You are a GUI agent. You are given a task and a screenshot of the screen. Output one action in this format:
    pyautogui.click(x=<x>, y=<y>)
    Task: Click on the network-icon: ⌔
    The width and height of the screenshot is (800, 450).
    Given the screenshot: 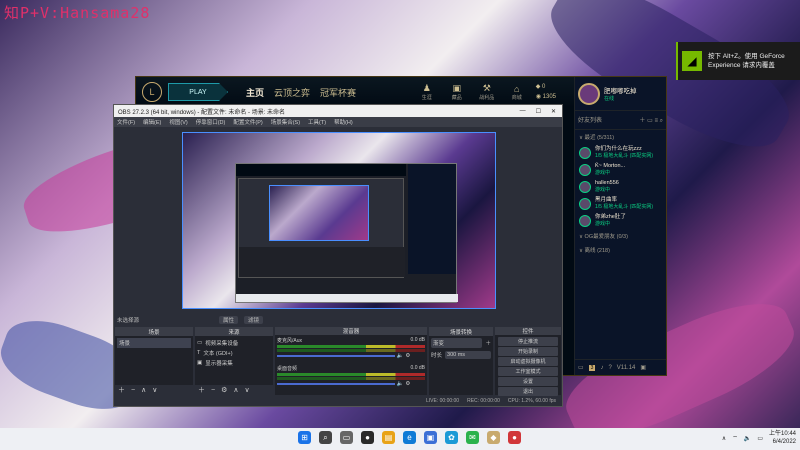 What is the action you would take?
    pyautogui.click(x=735, y=438)
    